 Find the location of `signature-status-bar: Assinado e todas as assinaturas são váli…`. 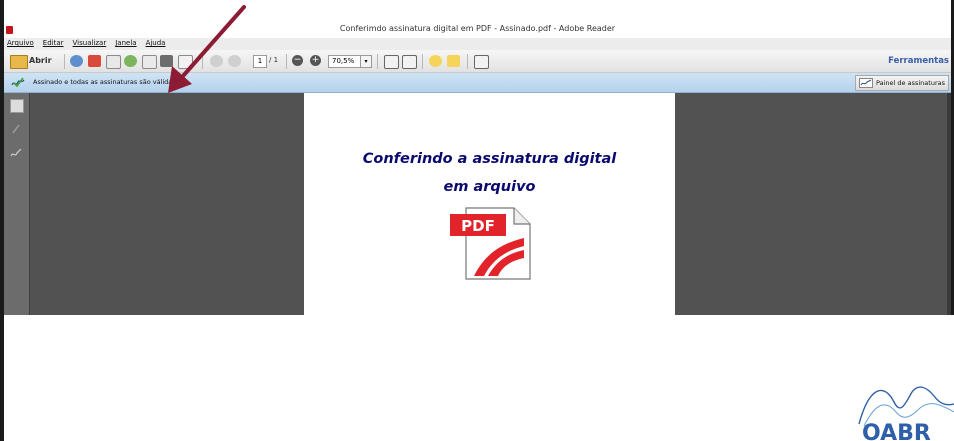

signature-status-bar: Assinado e todas as assinaturas são váli… is located at coordinates (477, 83).